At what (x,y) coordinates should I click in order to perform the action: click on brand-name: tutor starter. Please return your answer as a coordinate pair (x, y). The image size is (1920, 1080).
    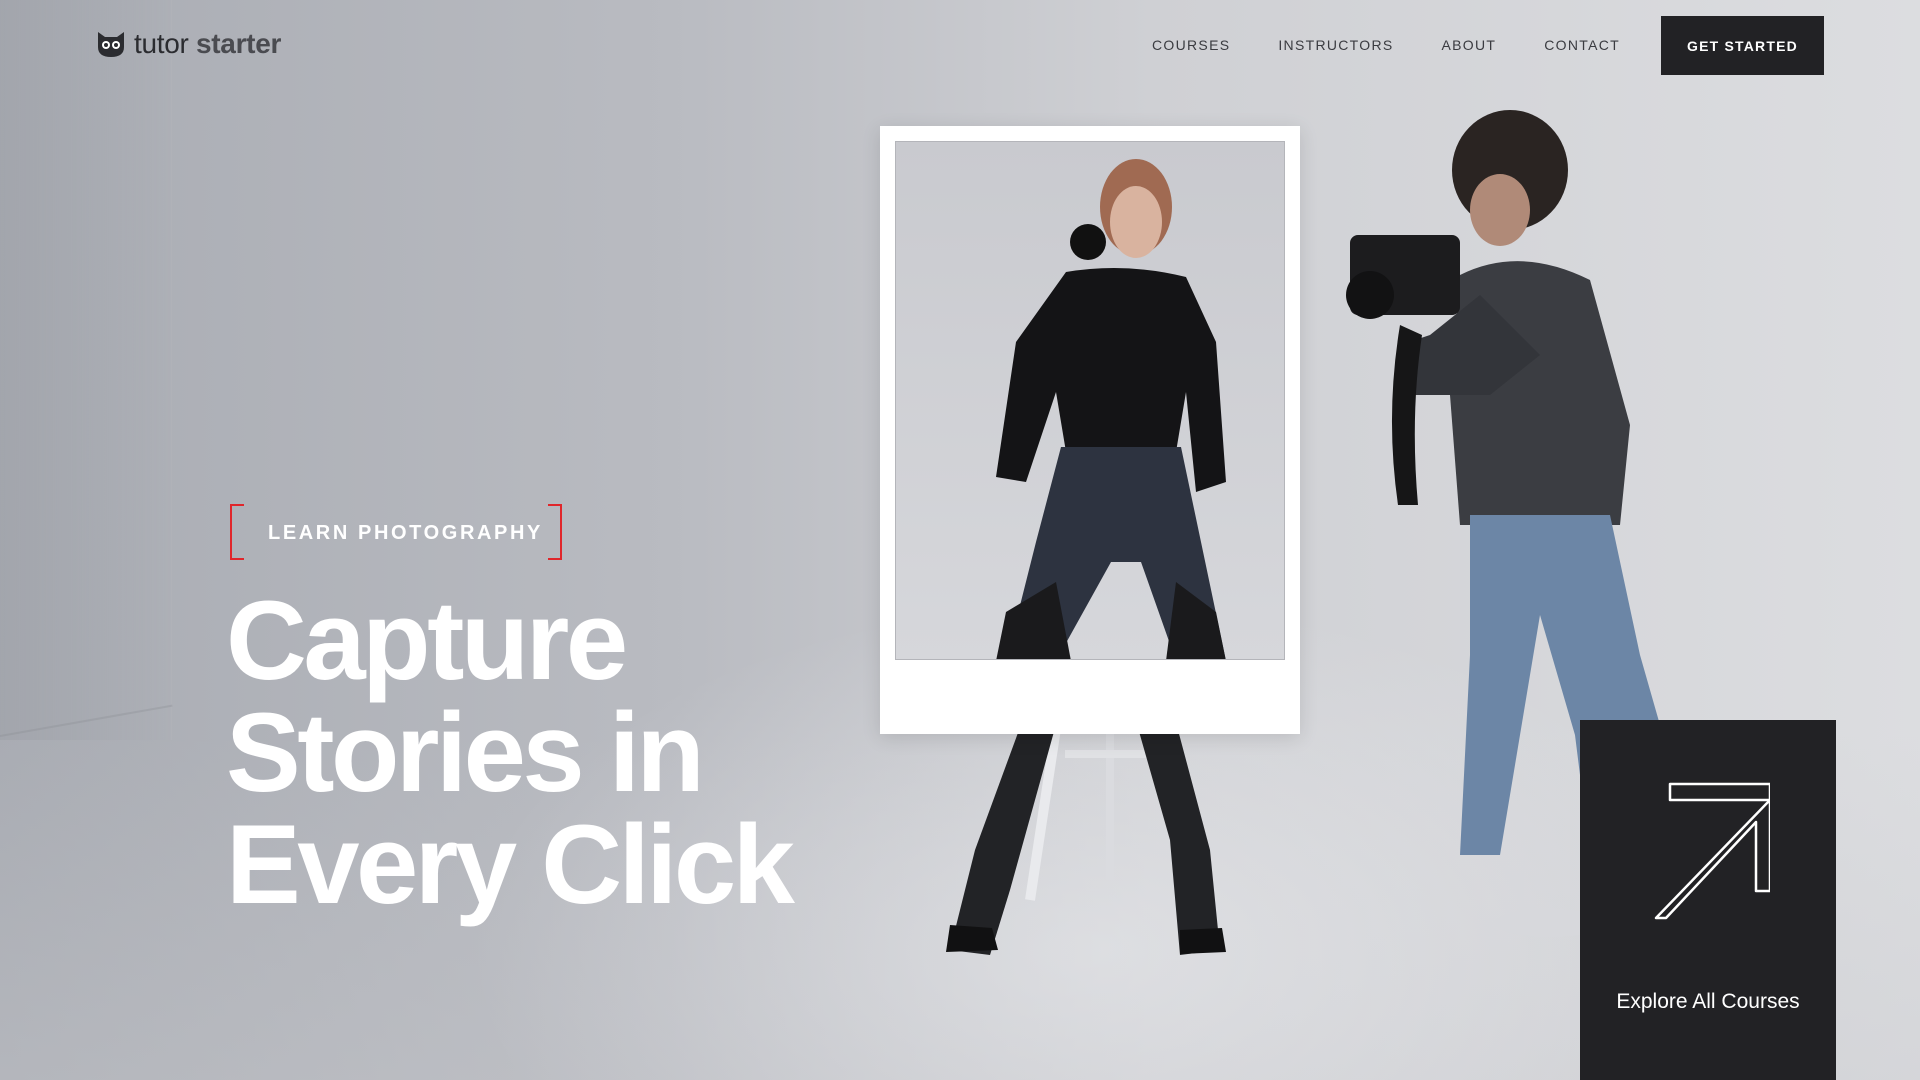
    Looking at the image, I should click on (207, 44).